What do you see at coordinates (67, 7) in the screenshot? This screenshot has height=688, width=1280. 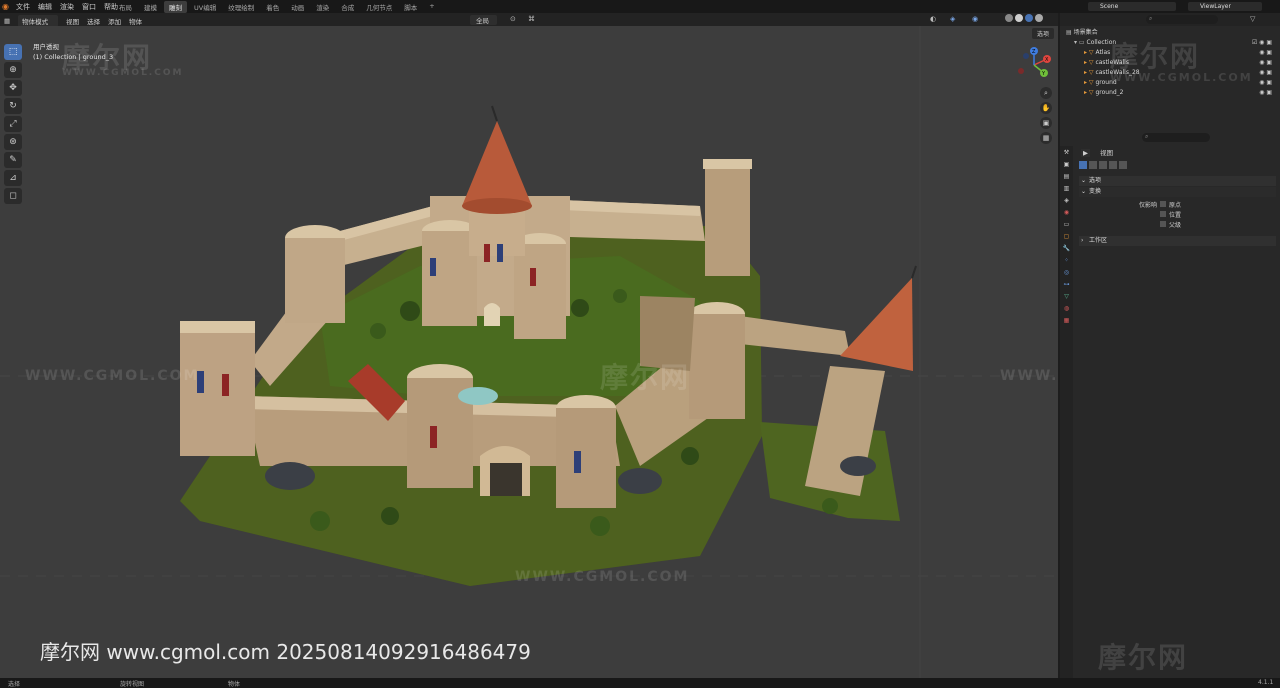 I see `menu-render: 渲染` at bounding box center [67, 7].